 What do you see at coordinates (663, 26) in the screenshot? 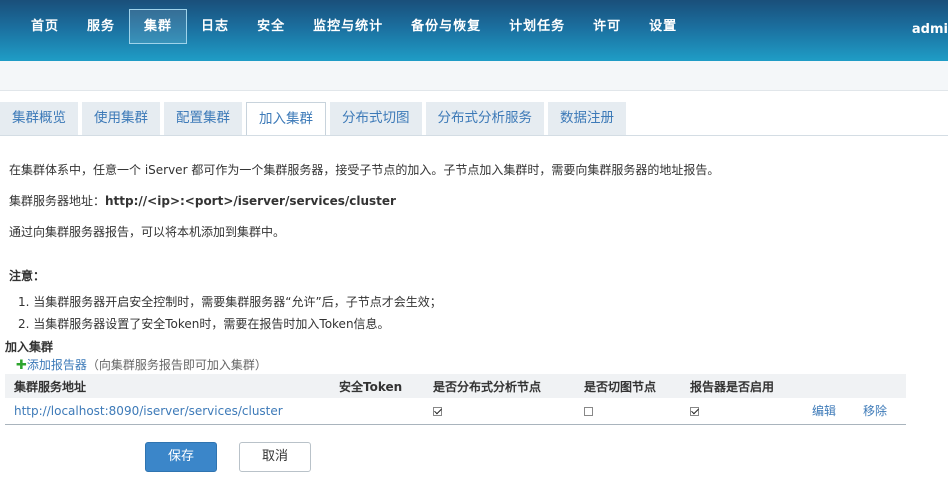
I see `nav-settings: 设置` at bounding box center [663, 26].